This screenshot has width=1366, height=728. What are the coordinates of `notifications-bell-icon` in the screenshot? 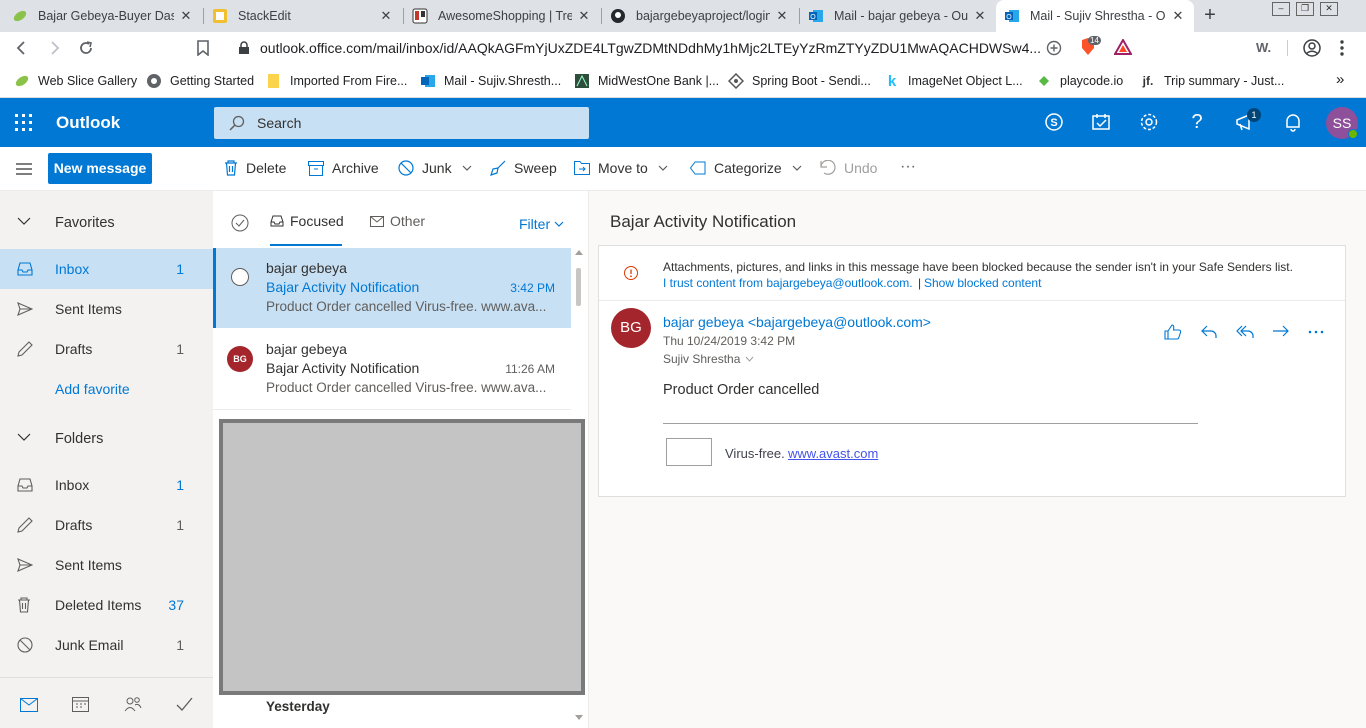 It's located at (1293, 122).